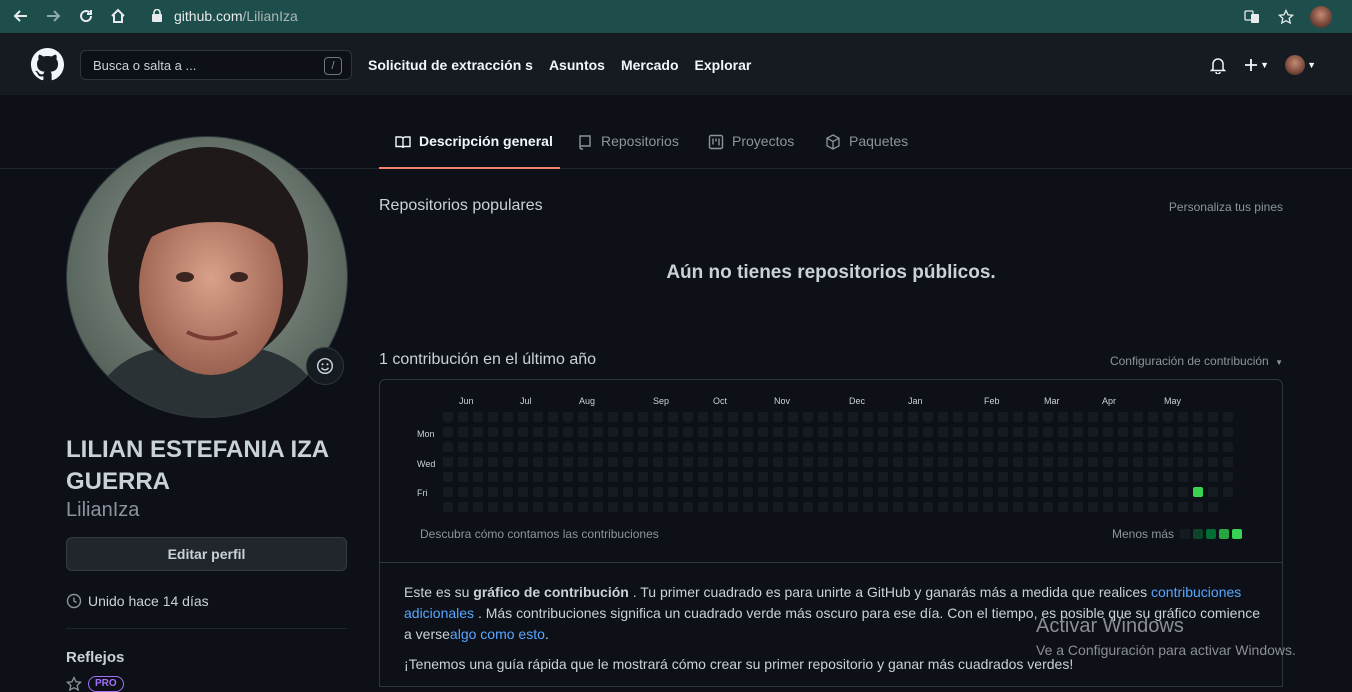  What do you see at coordinates (1321, 16) in the screenshot?
I see `browser-profile-avatar` at bounding box center [1321, 16].